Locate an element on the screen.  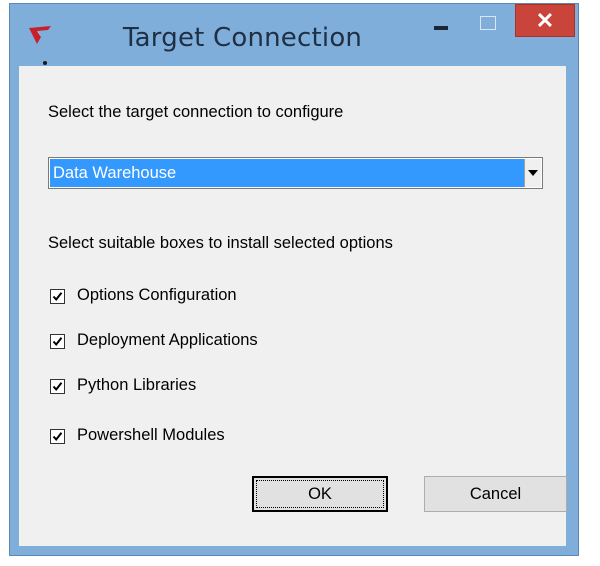
app-icon-marker is located at coordinates (45, 63).